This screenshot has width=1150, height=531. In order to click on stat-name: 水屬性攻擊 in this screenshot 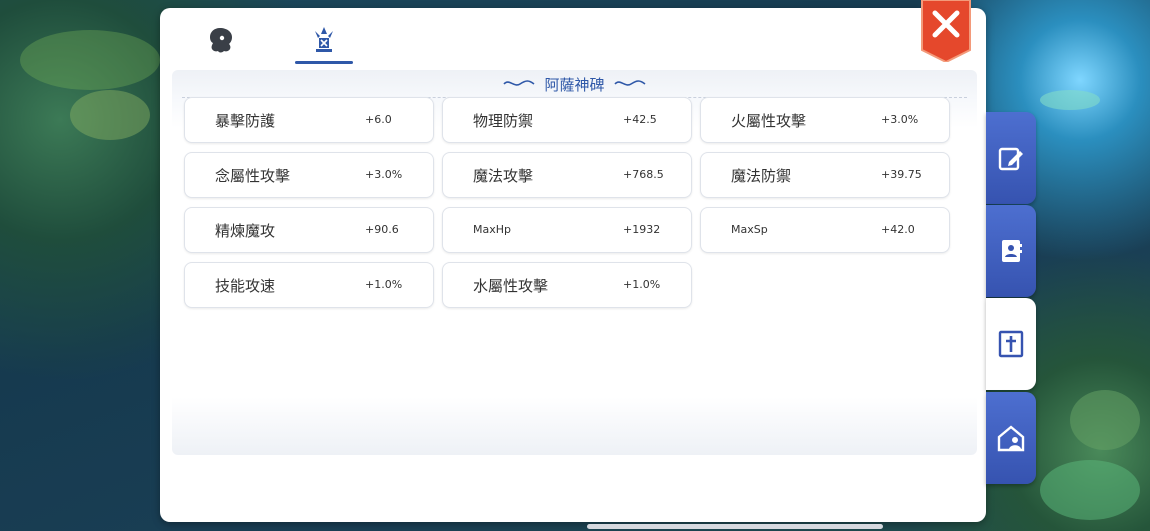, I will do `click(511, 286)`.